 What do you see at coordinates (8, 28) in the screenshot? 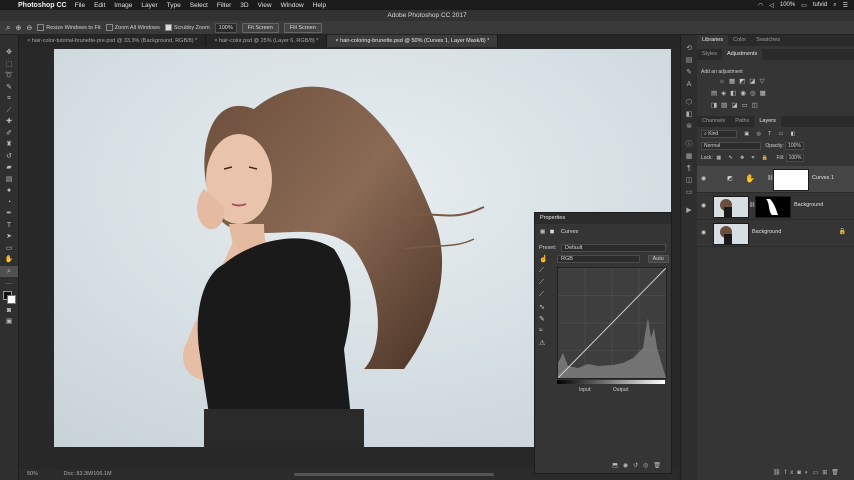
I see `zoom-tool-icon: ⌕` at bounding box center [8, 28].